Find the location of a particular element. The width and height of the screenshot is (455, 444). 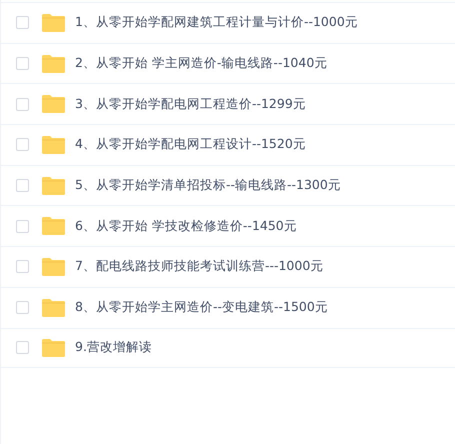

folder-name: 9.营改增解读 is located at coordinates (113, 347).